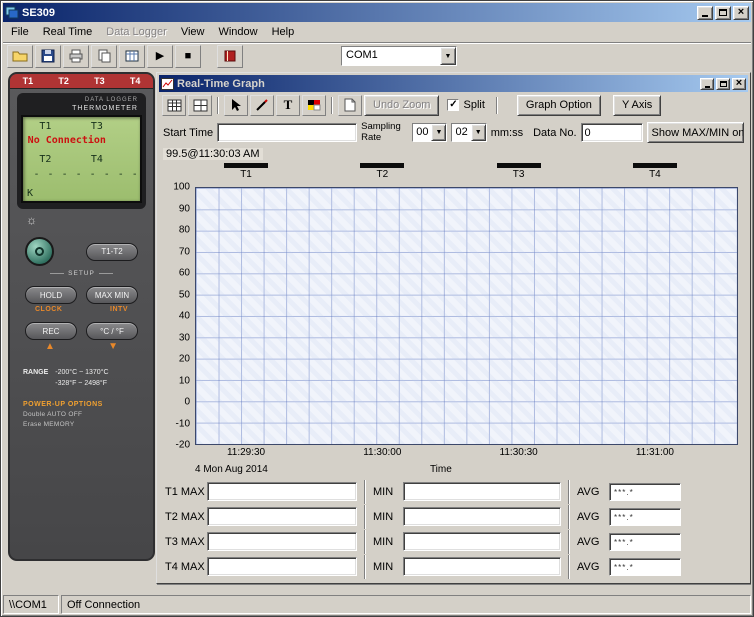 This screenshot has width=754, height=617. I want to click on cursor-tool-button, so click(236, 105).